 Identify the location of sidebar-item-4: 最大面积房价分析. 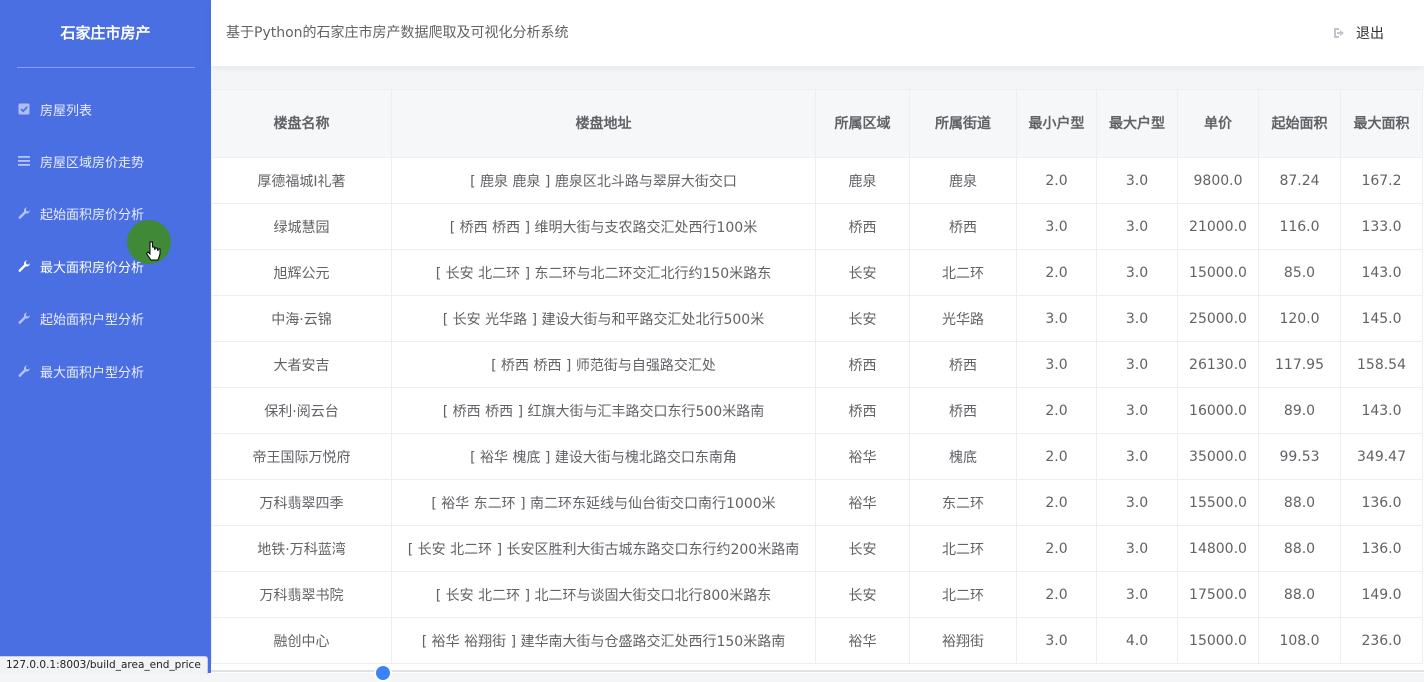
(105, 266).